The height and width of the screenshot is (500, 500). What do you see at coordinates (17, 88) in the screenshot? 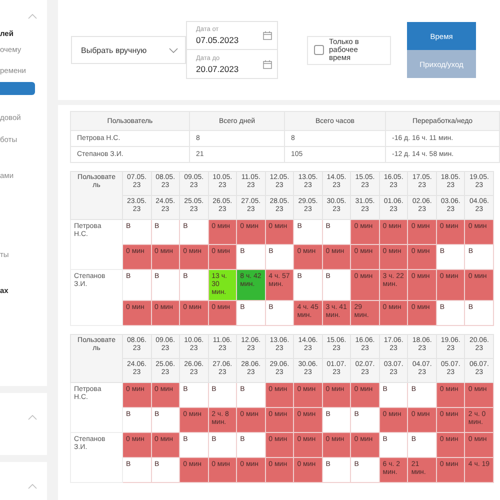
I see `sidebar-item` at bounding box center [17, 88].